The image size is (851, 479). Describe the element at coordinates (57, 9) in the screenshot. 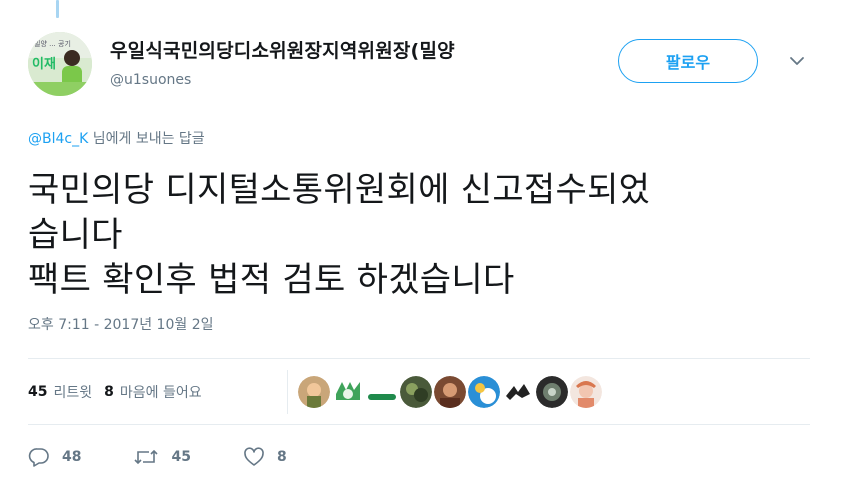

I see `thread-connector-line` at that location.